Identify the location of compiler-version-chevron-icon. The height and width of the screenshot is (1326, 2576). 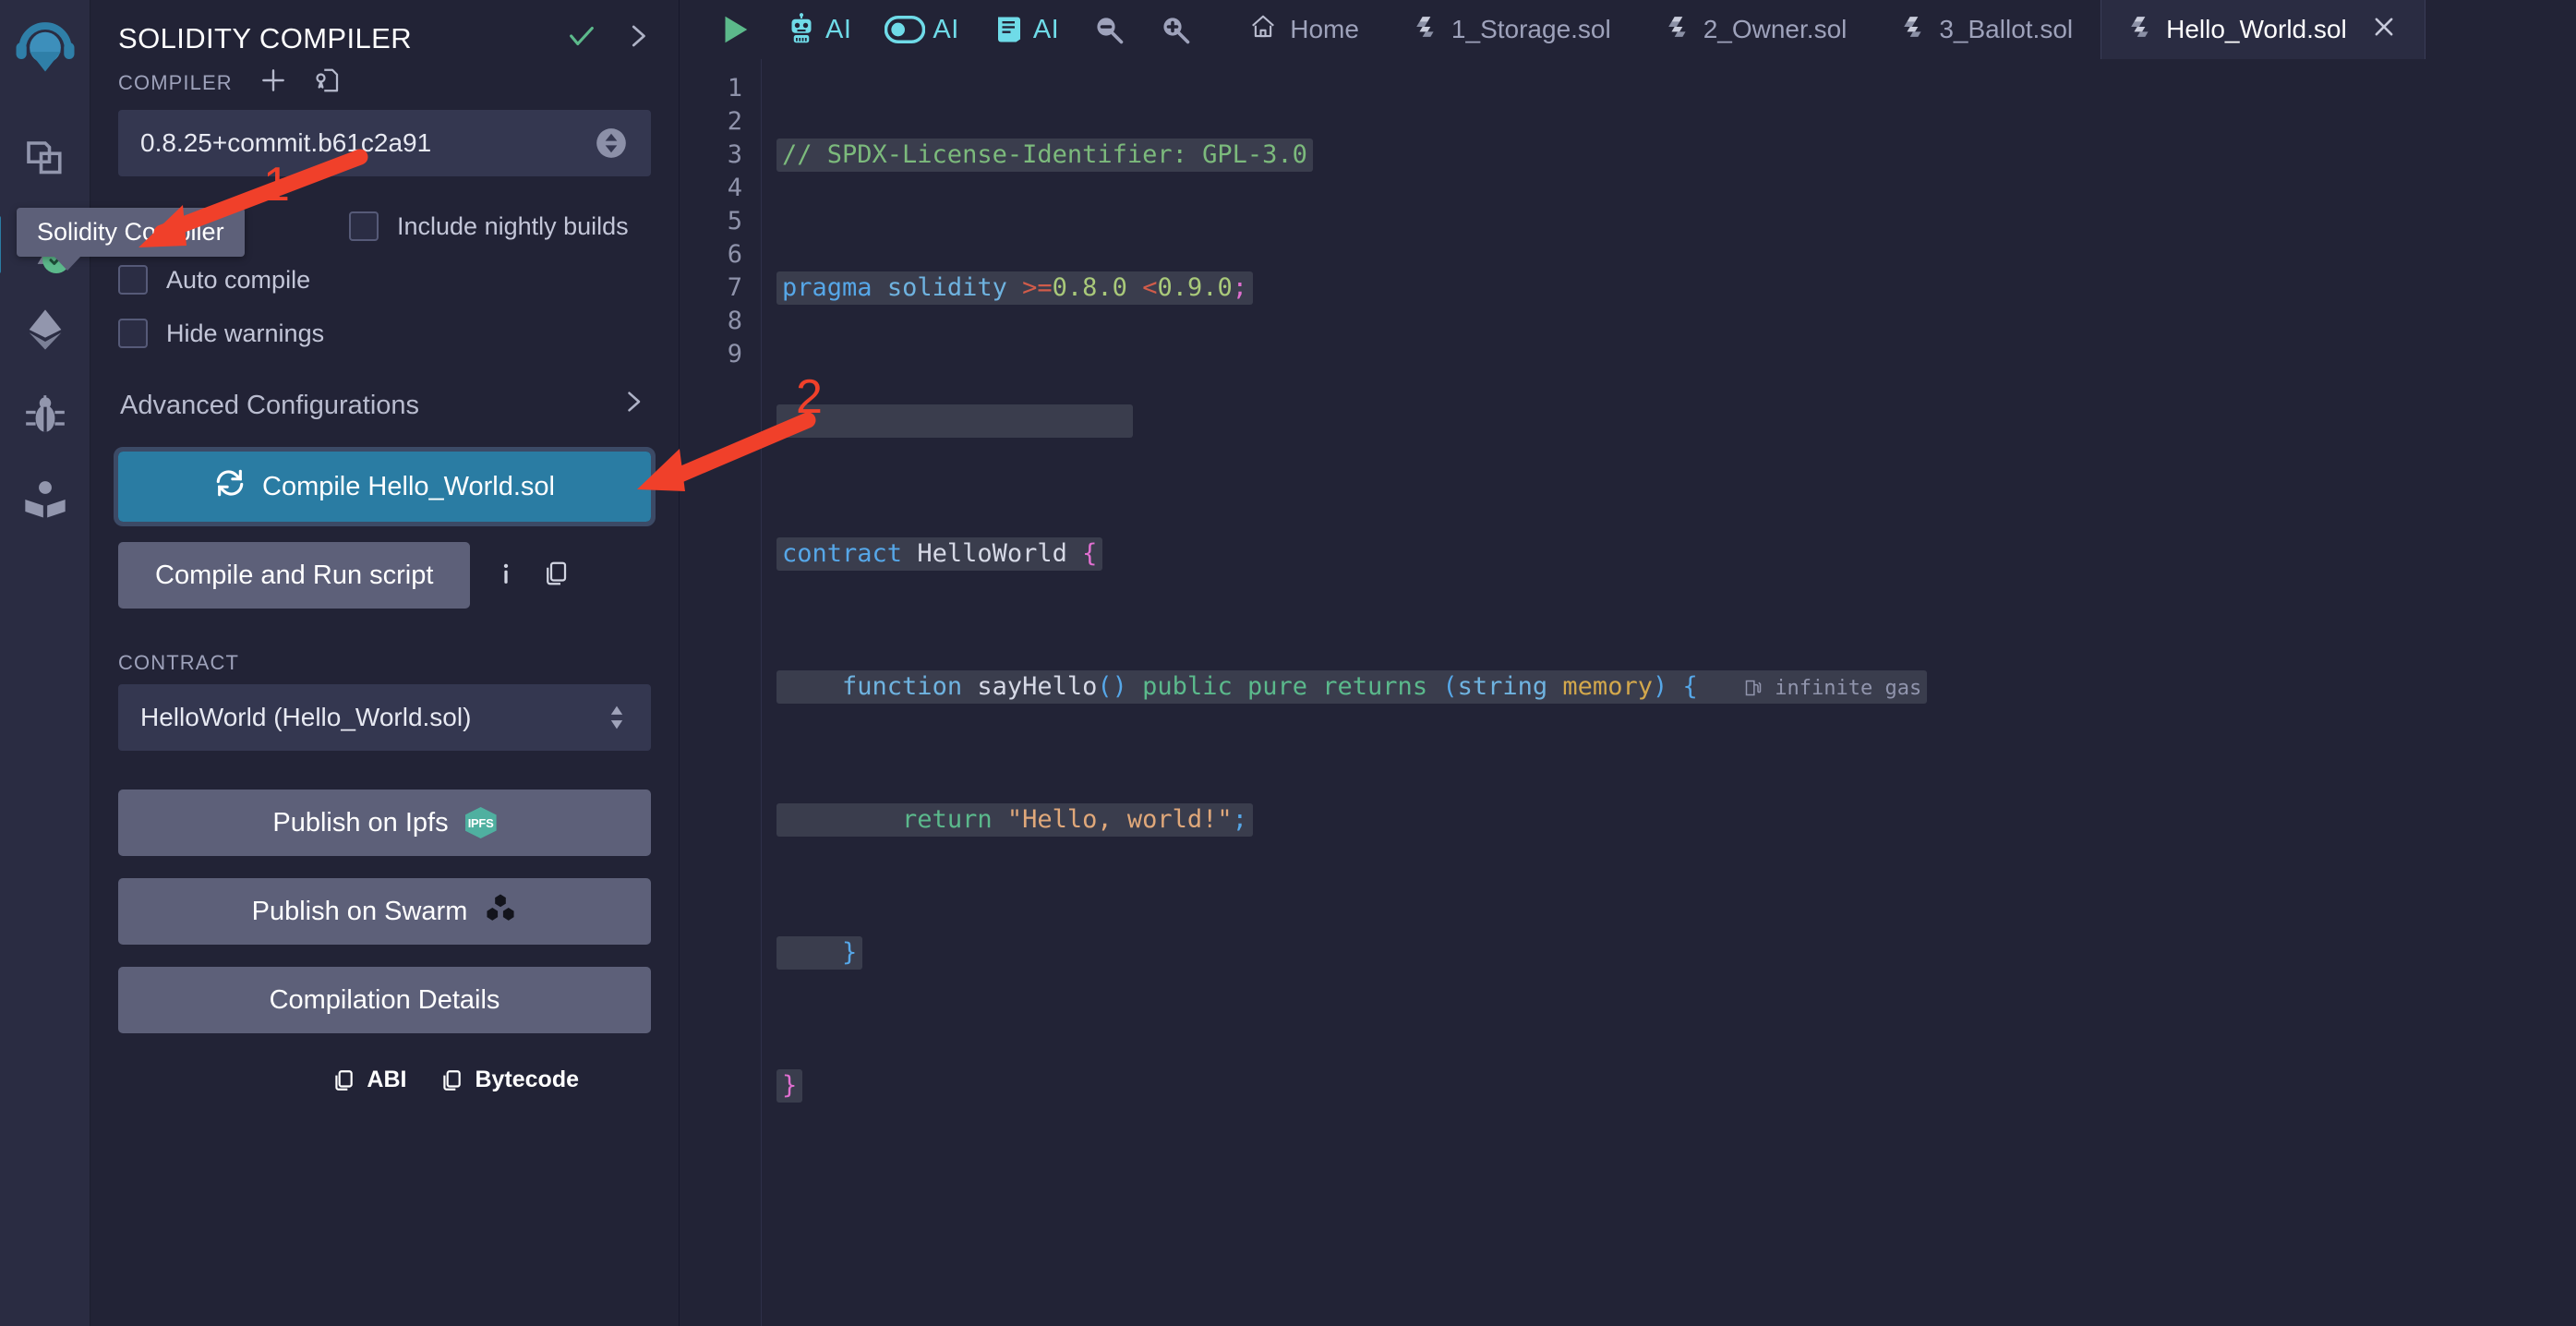
(611, 143).